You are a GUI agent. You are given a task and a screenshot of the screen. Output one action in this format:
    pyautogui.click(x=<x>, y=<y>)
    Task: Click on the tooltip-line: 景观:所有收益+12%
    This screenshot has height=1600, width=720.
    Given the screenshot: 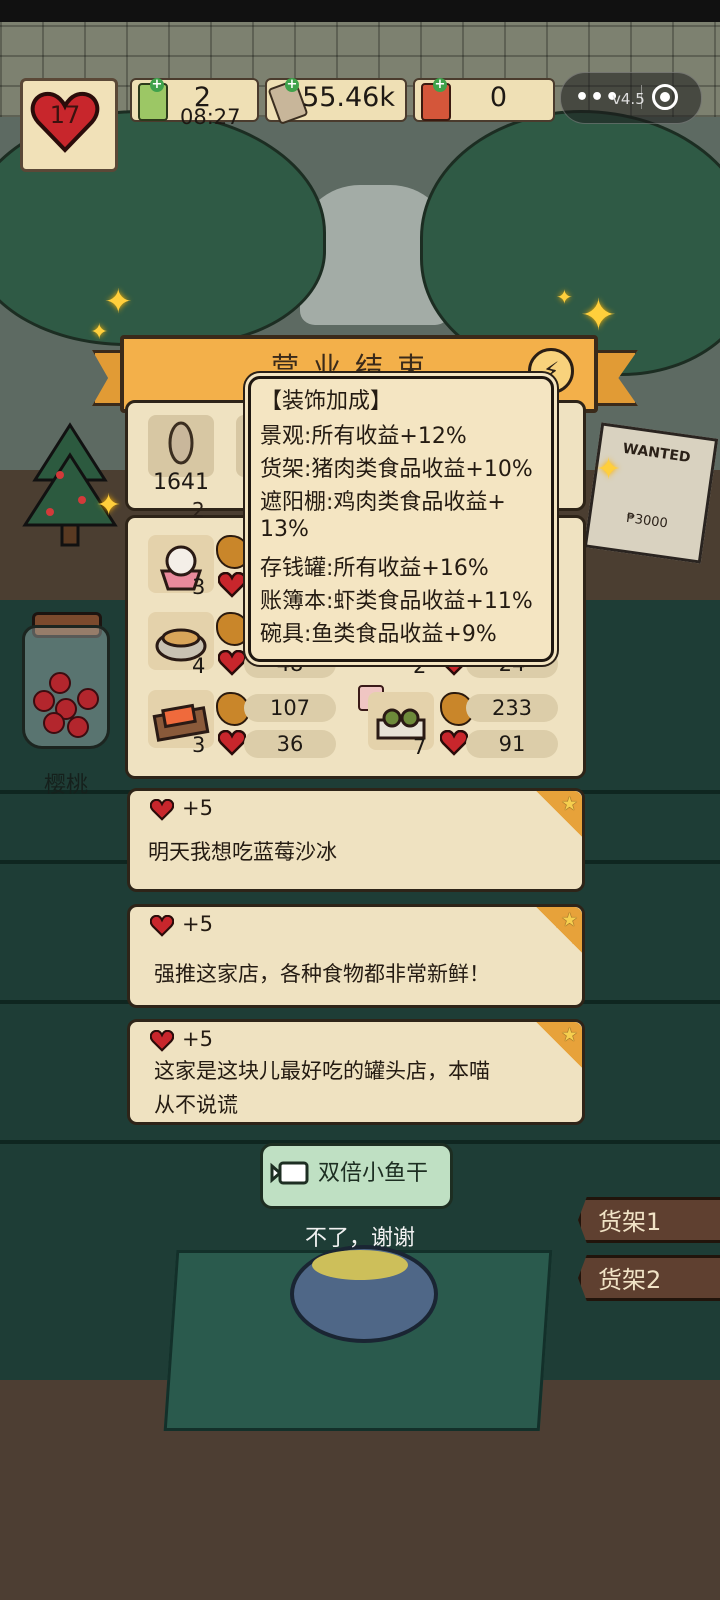 What is the action you would take?
    pyautogui.click(x=363, y=436)
    